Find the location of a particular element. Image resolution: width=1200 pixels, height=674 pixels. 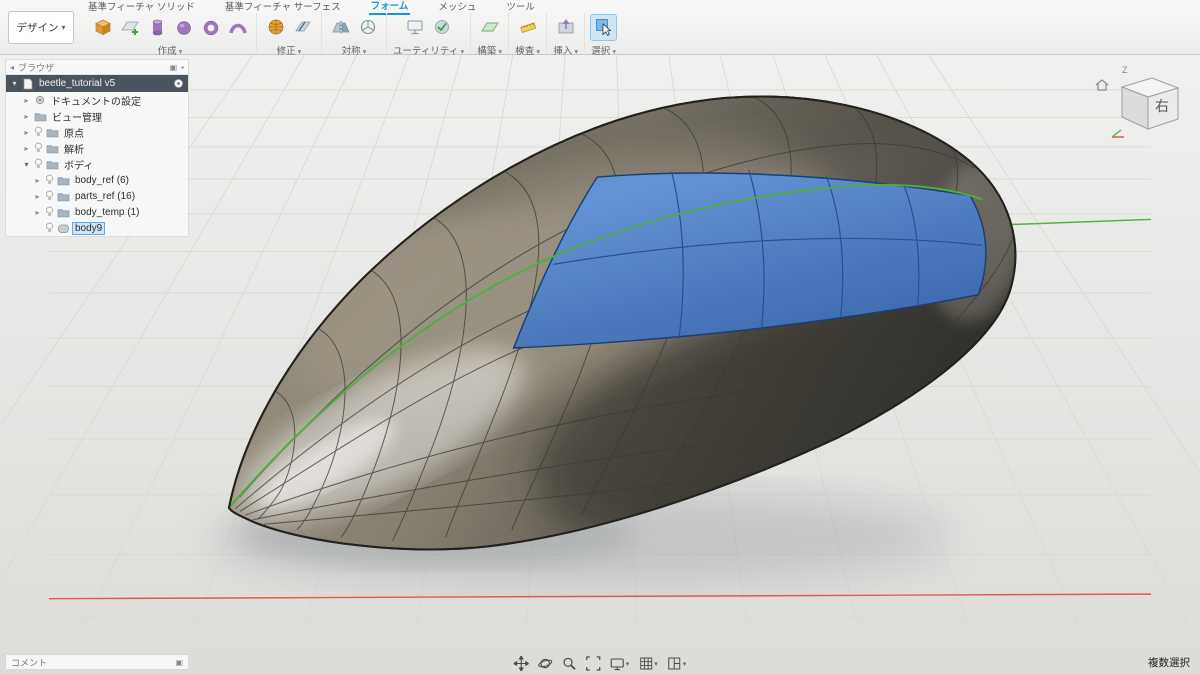

browser-item-parts-ref: ▸ parts_ref (16) is located at coordinates (97, 196).